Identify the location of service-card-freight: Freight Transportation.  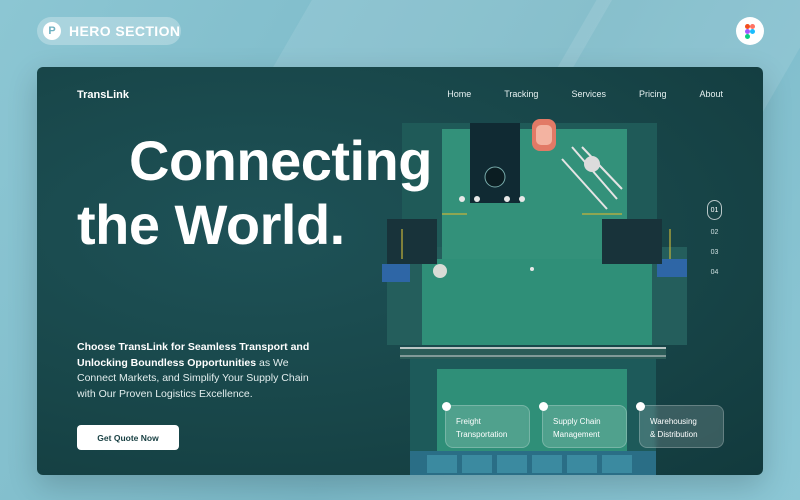
(486, 425).